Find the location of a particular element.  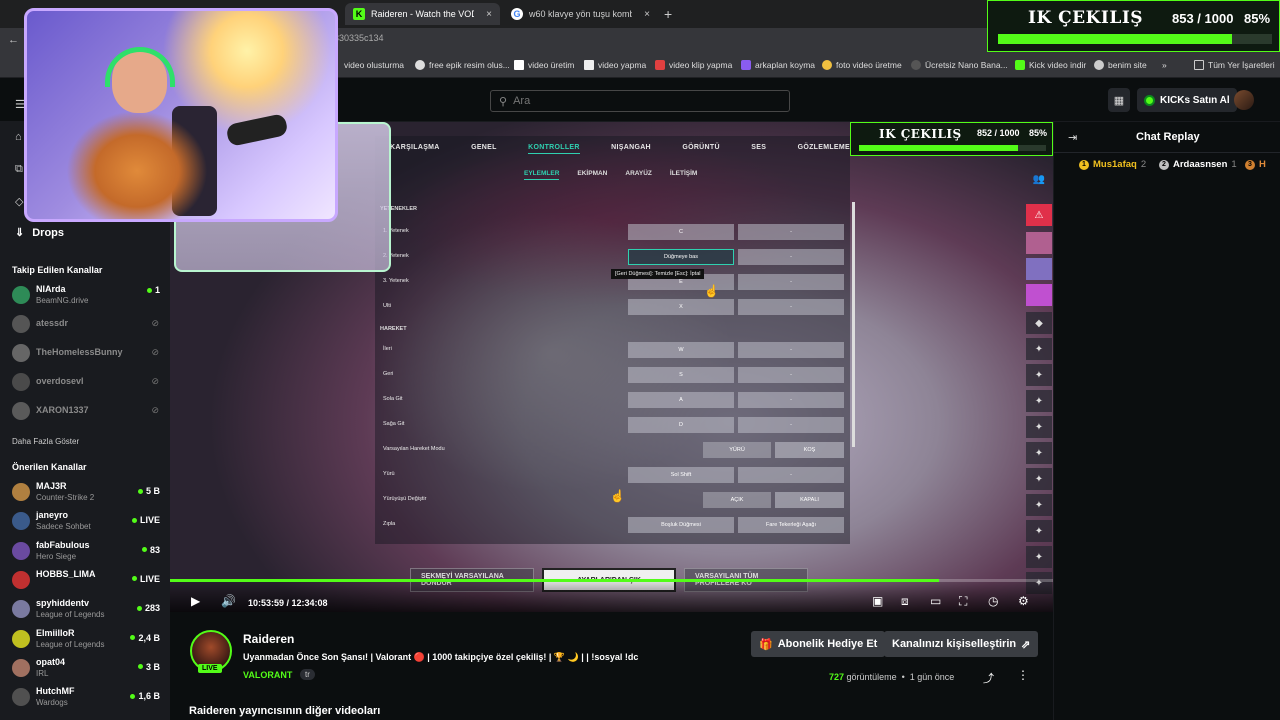

sidebar-channel-atessdr: atessdr ⊘ is located at coordinates (86, 326).